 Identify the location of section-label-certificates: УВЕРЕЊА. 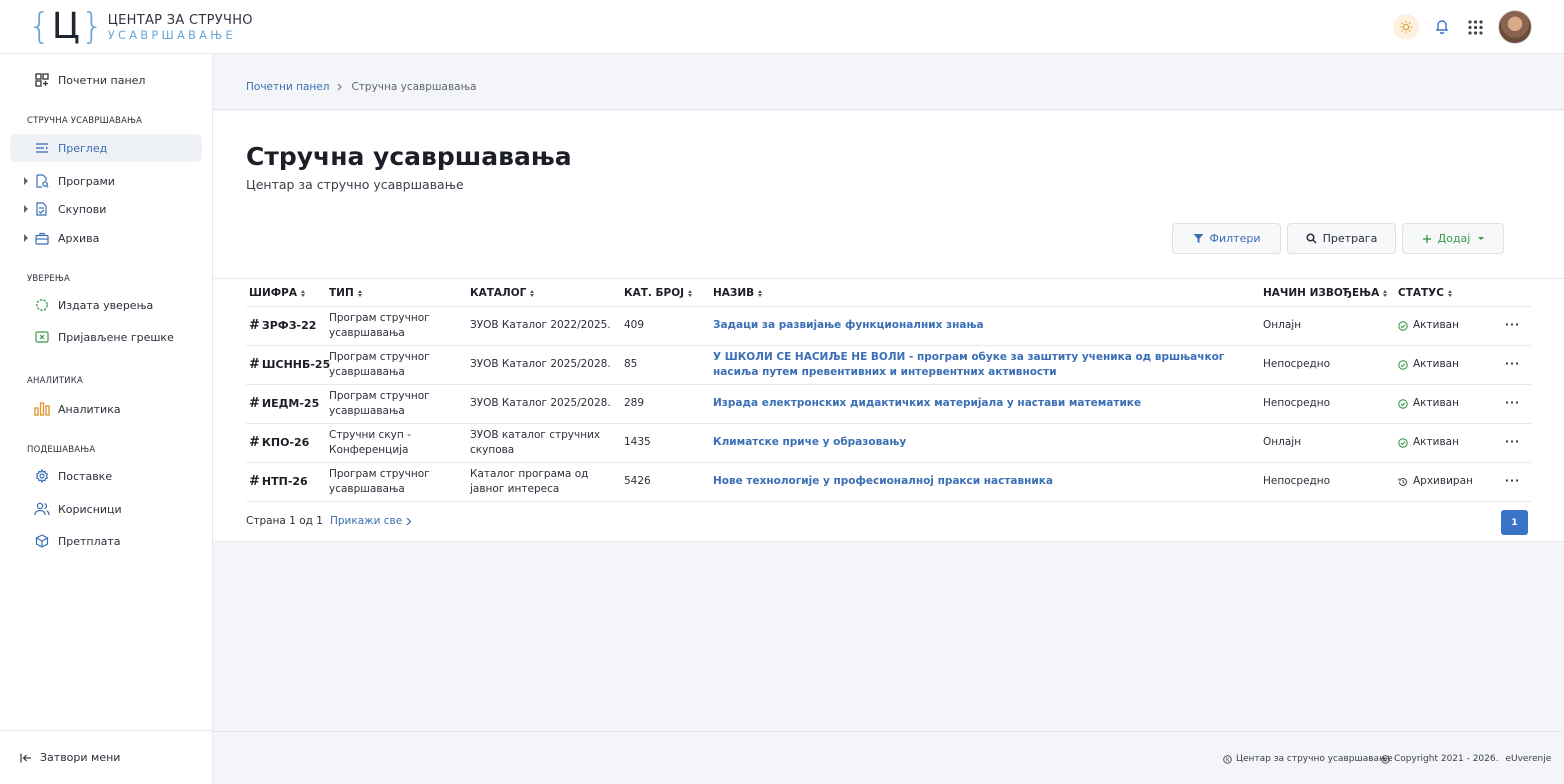
(48, 279).